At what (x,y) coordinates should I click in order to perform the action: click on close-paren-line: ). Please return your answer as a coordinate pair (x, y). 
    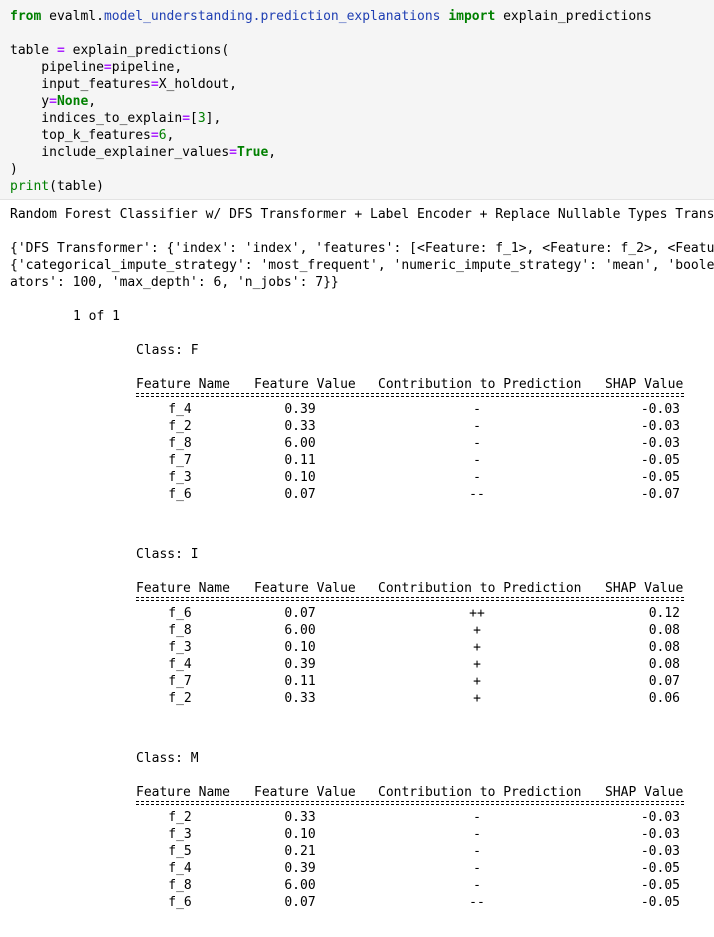
    Looking at the image, I should click on (14, 169).